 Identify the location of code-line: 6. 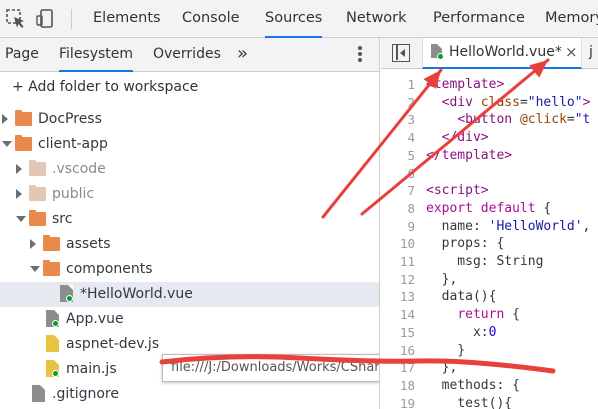
(489, 174).